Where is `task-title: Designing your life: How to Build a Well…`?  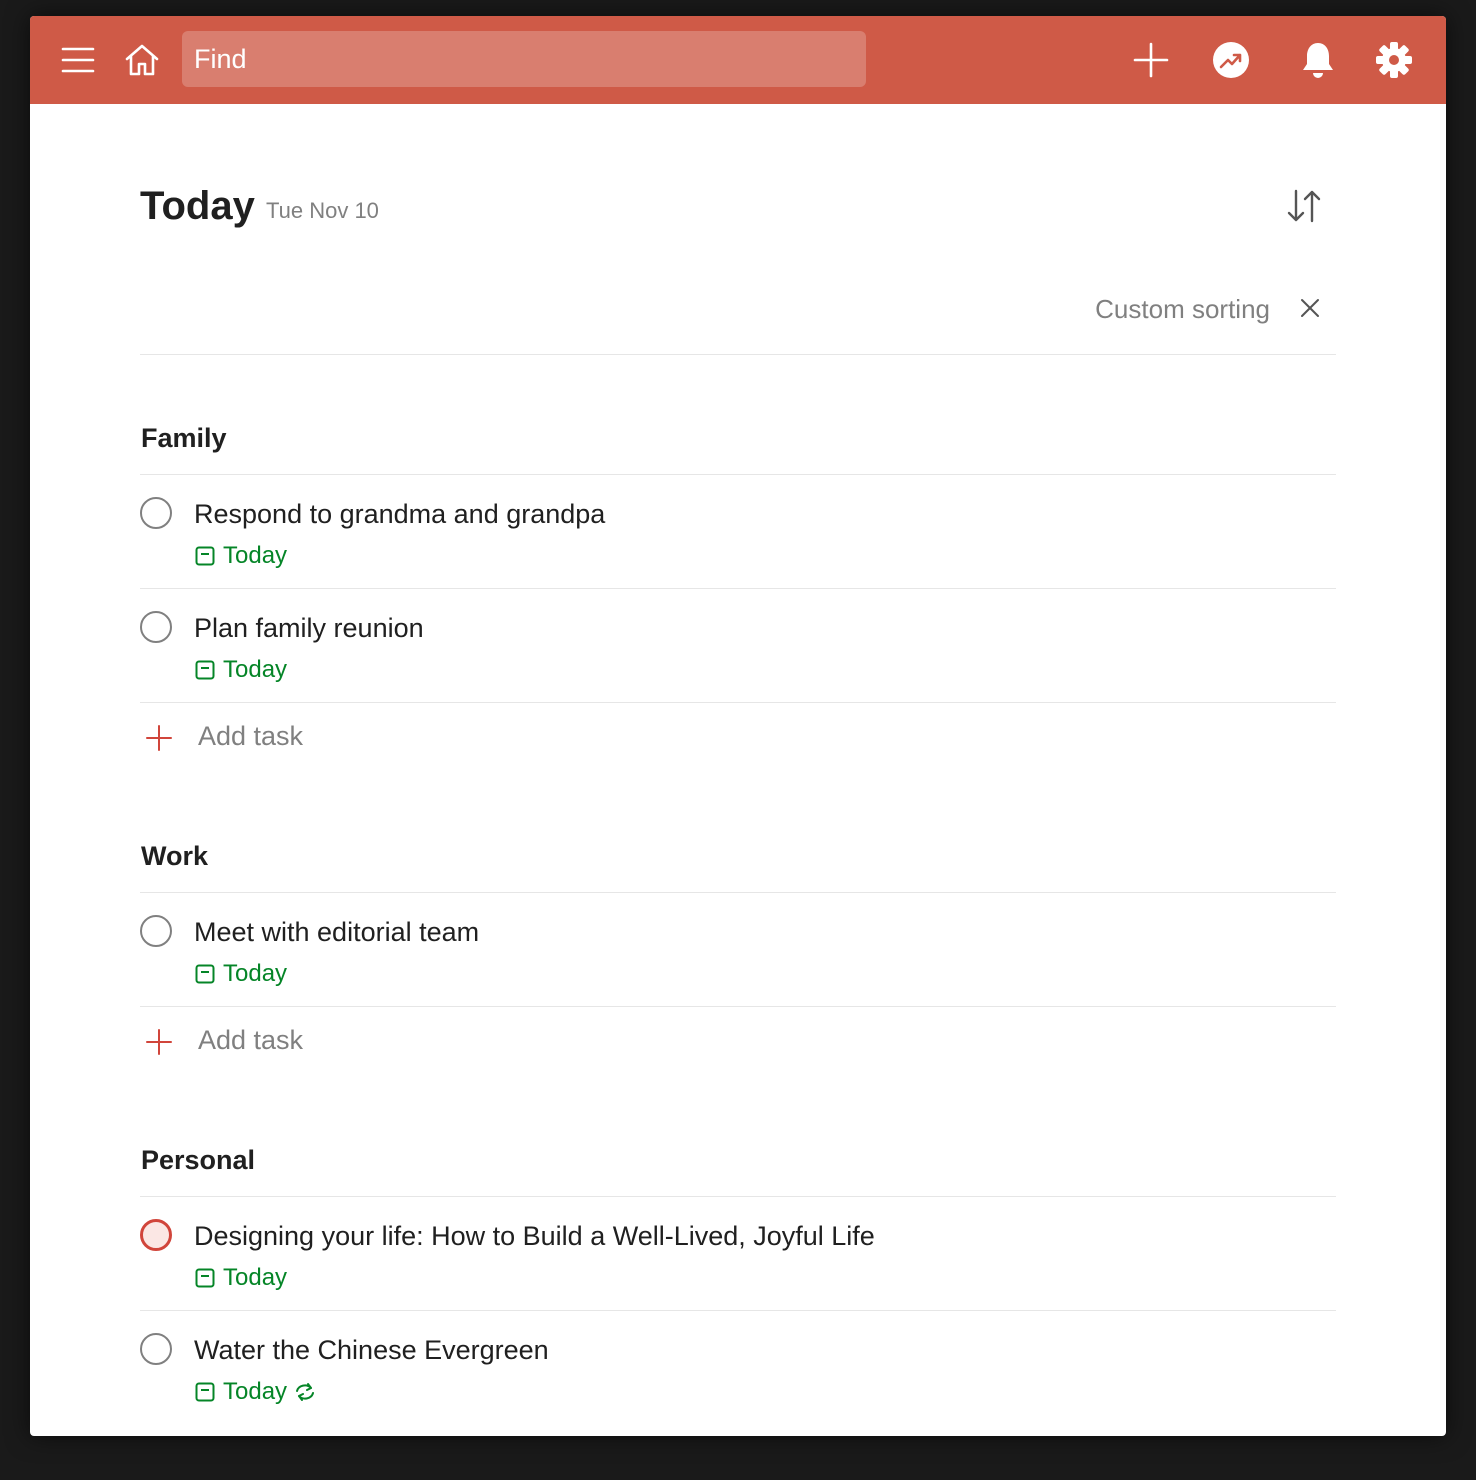
task-title: Designing your life: How to Build a Well… is located at coordinates (534, 1236).